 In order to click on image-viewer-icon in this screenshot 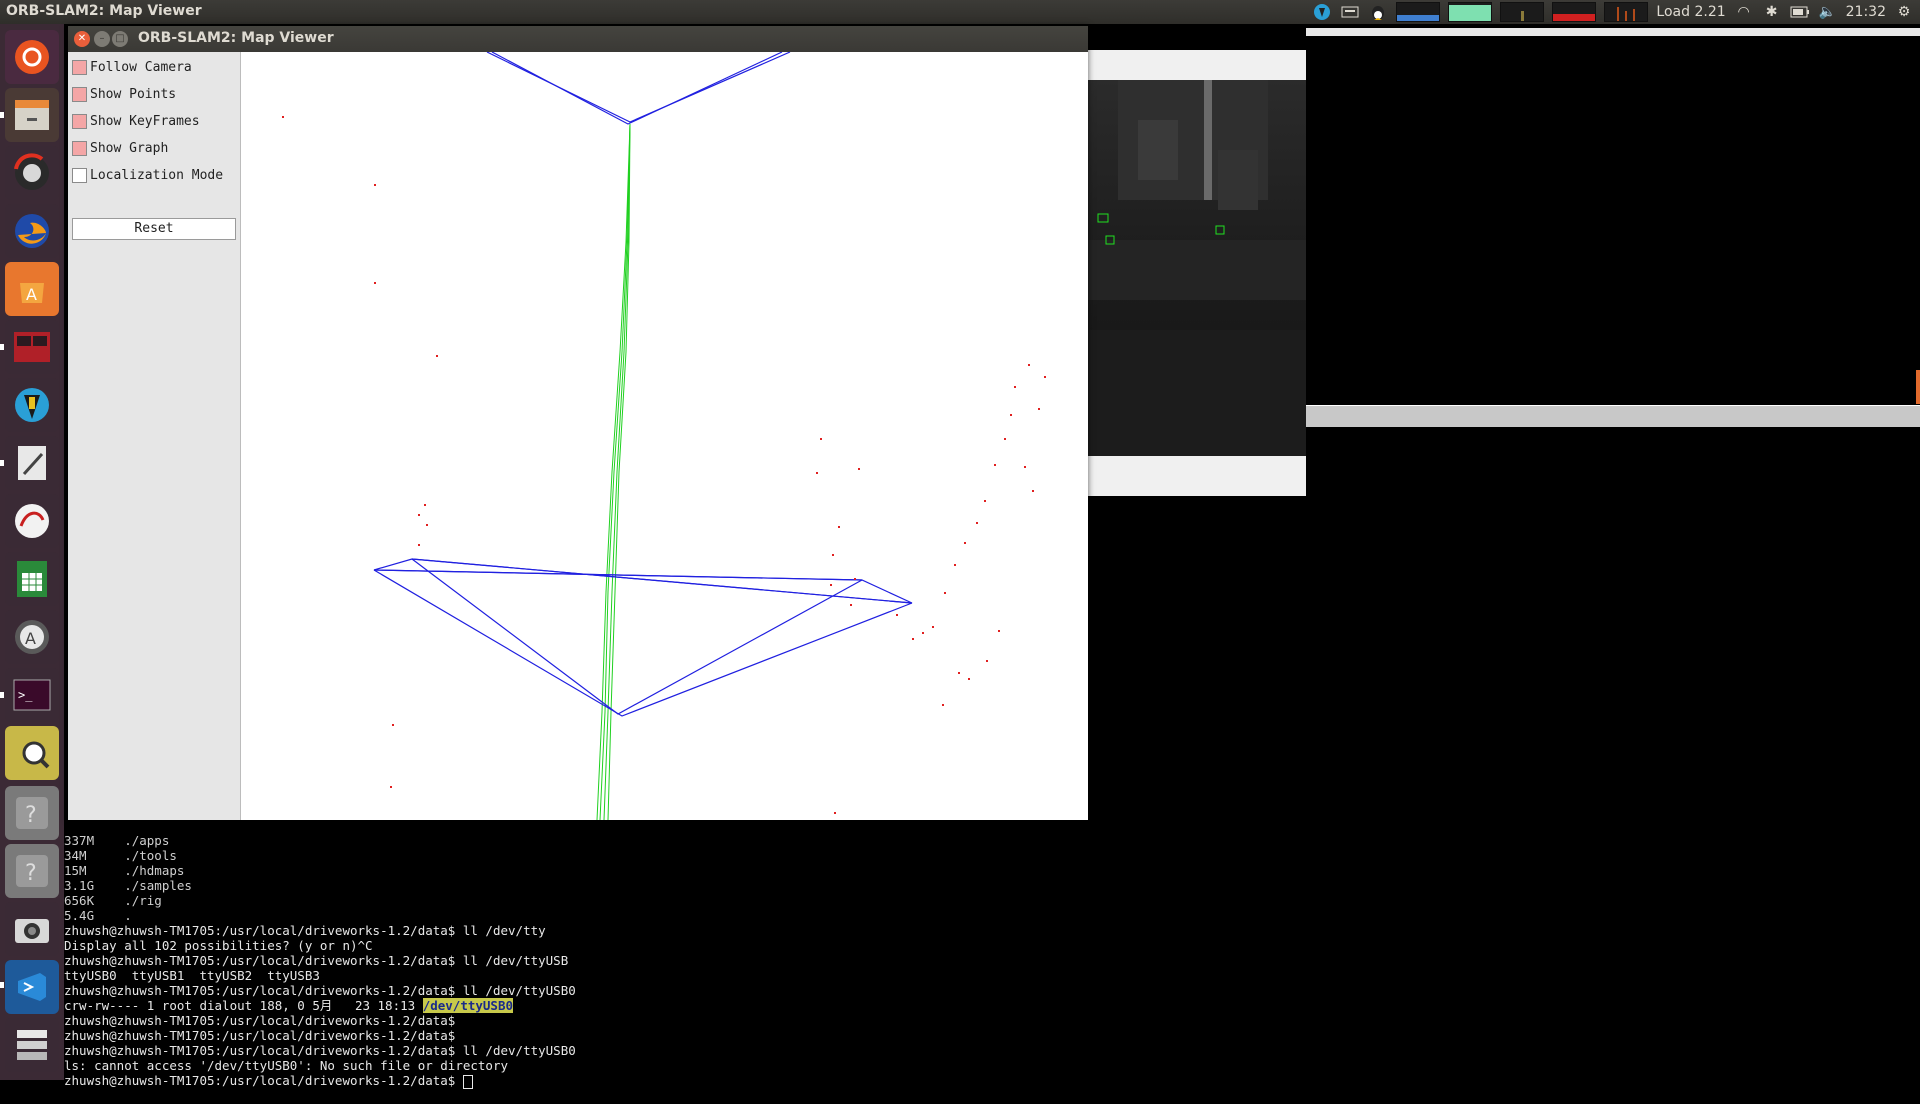, I will do `click(32, 753)`.